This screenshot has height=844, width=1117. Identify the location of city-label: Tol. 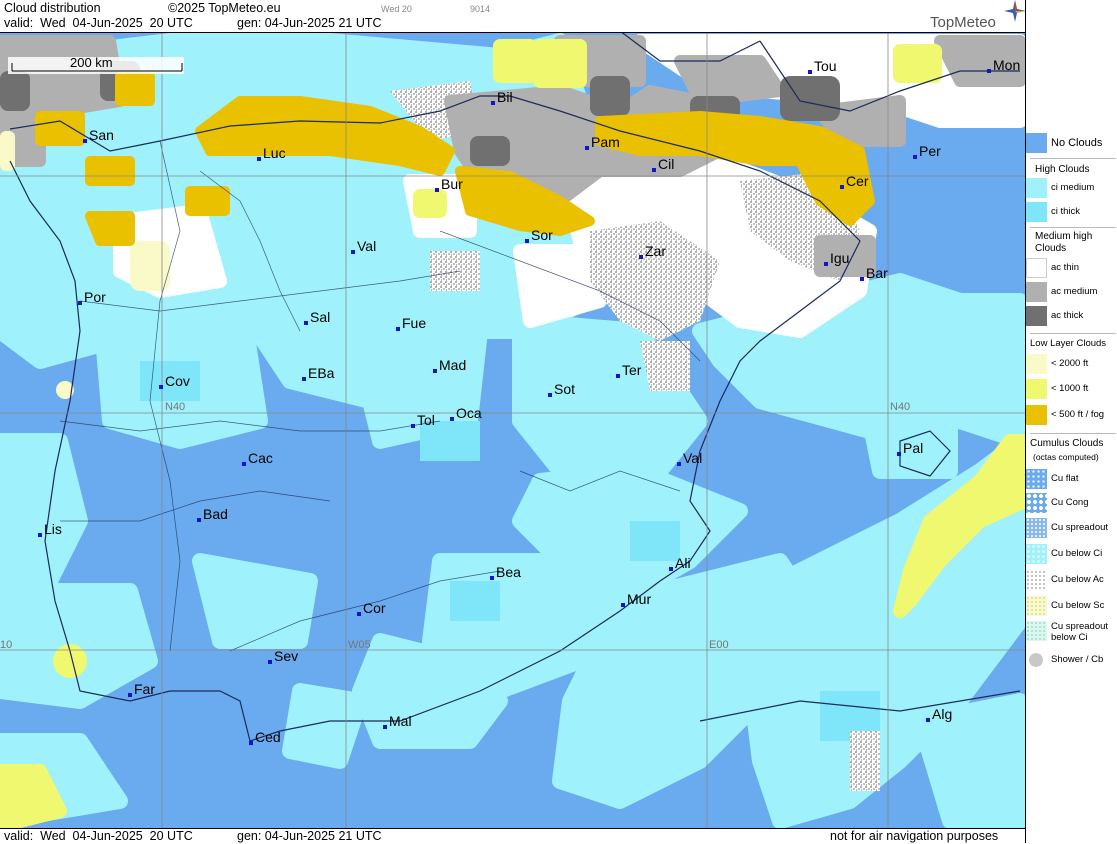
(426, 420).